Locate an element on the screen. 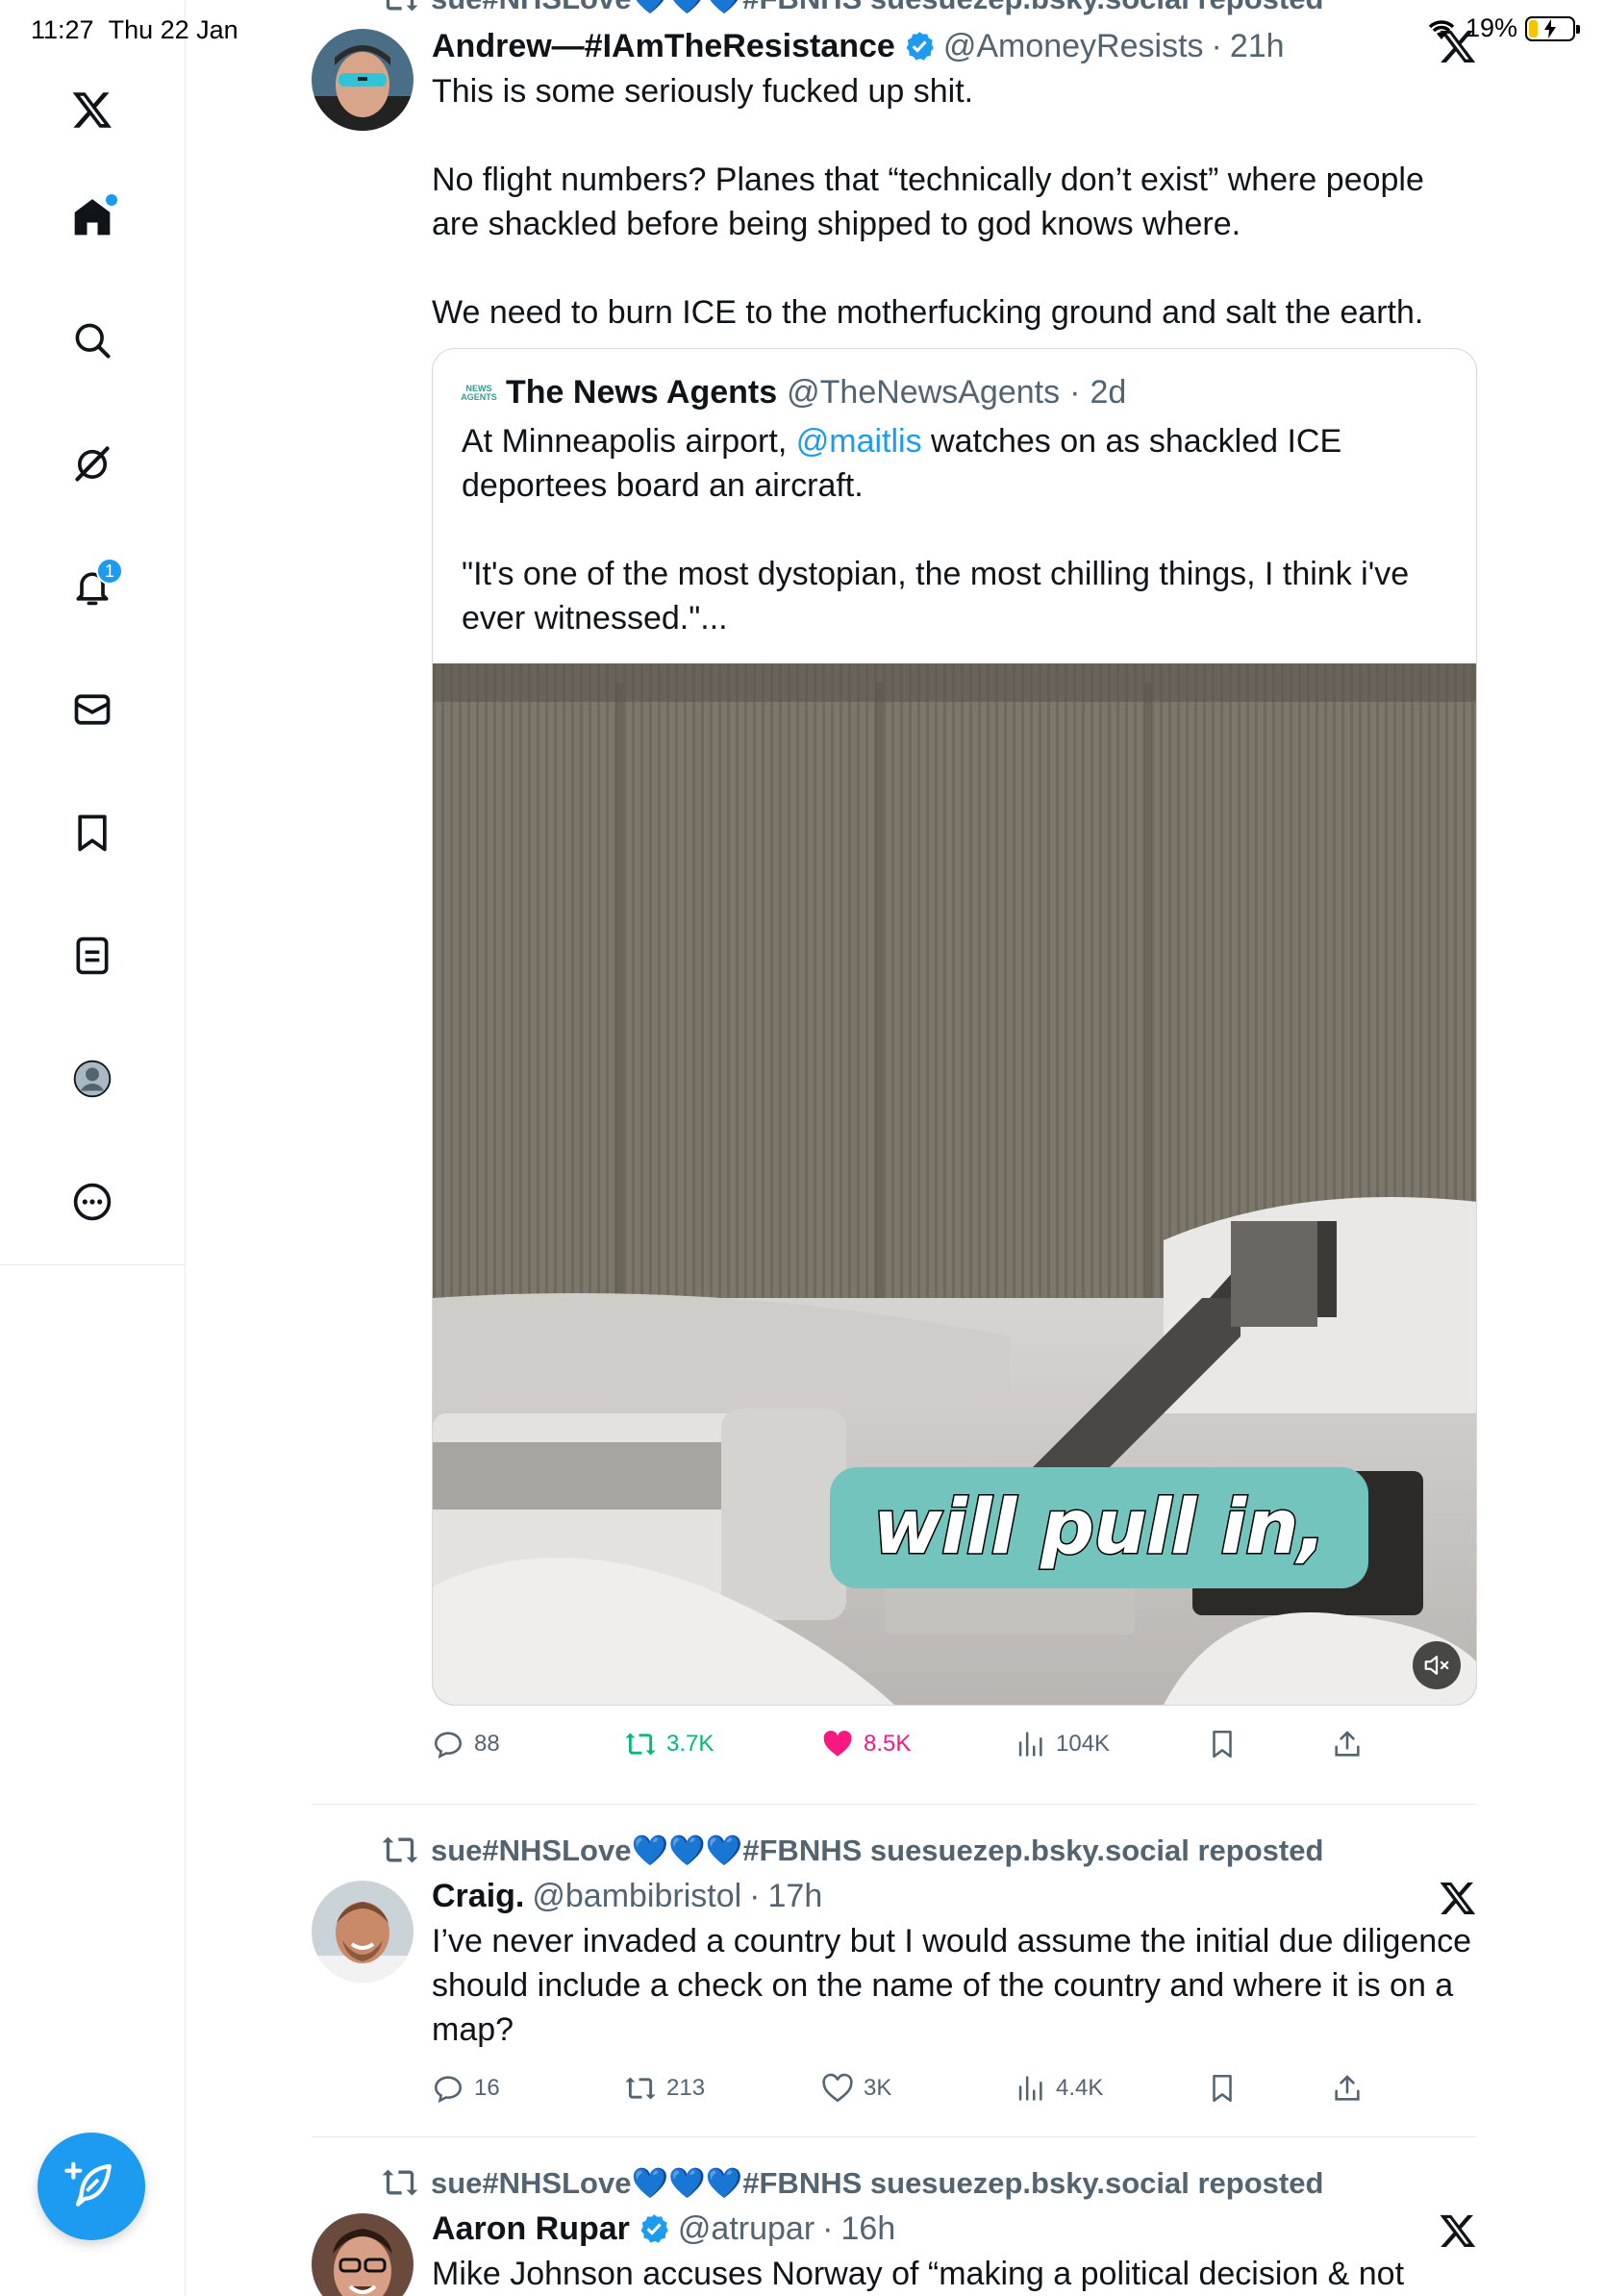 Image resolution: width=1604 pixels, height=2296 pixels. like-button: 3K is located at coordinates (917, 2088).